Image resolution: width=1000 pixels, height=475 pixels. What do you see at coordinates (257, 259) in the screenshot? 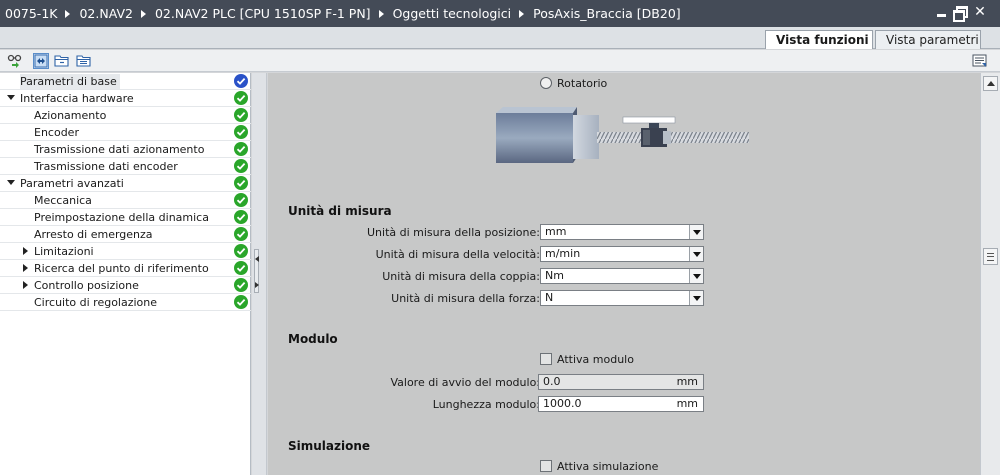
I see `collapse-left-icon` at bounding box center [257, 259].